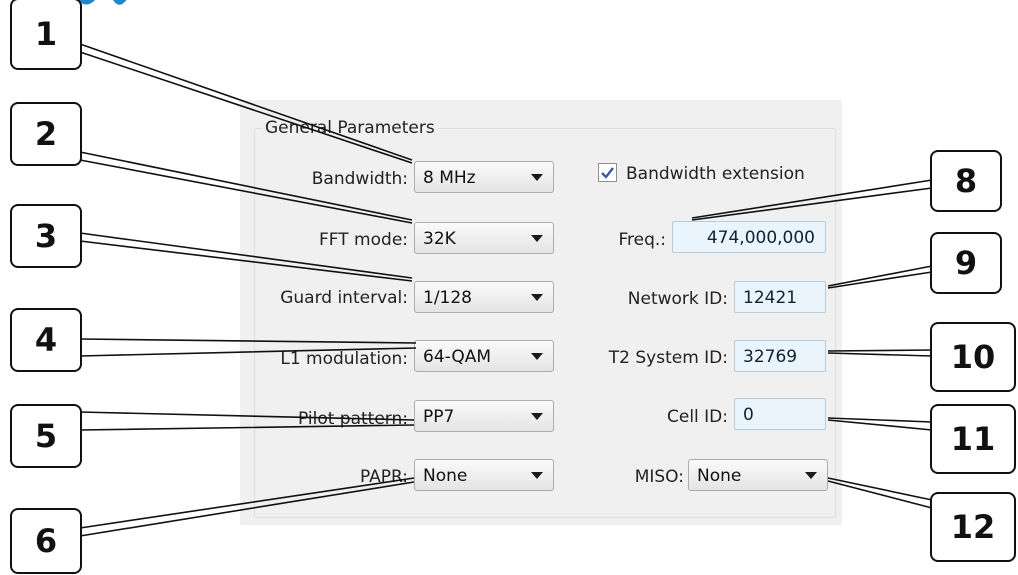 Image resolution: width=1018 pixels, height=575 pixels. I want to click on callout-3: 3, so click(46, 236).